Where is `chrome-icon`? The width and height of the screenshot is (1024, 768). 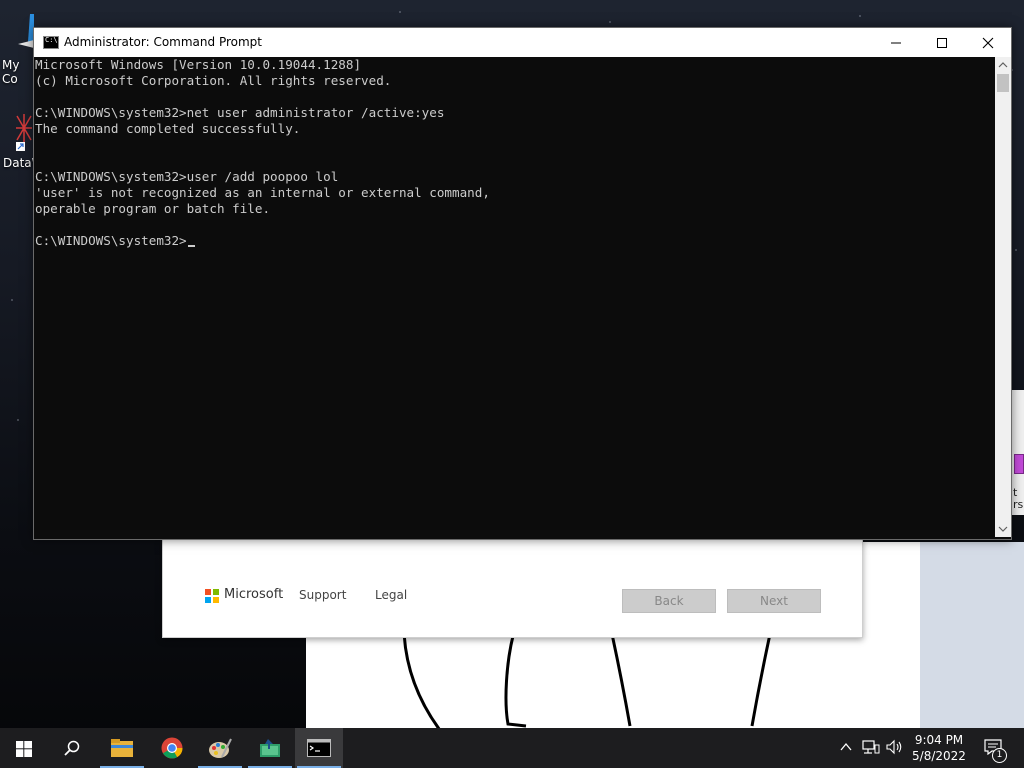
chrome-icon is located at coordinates (172, 748).